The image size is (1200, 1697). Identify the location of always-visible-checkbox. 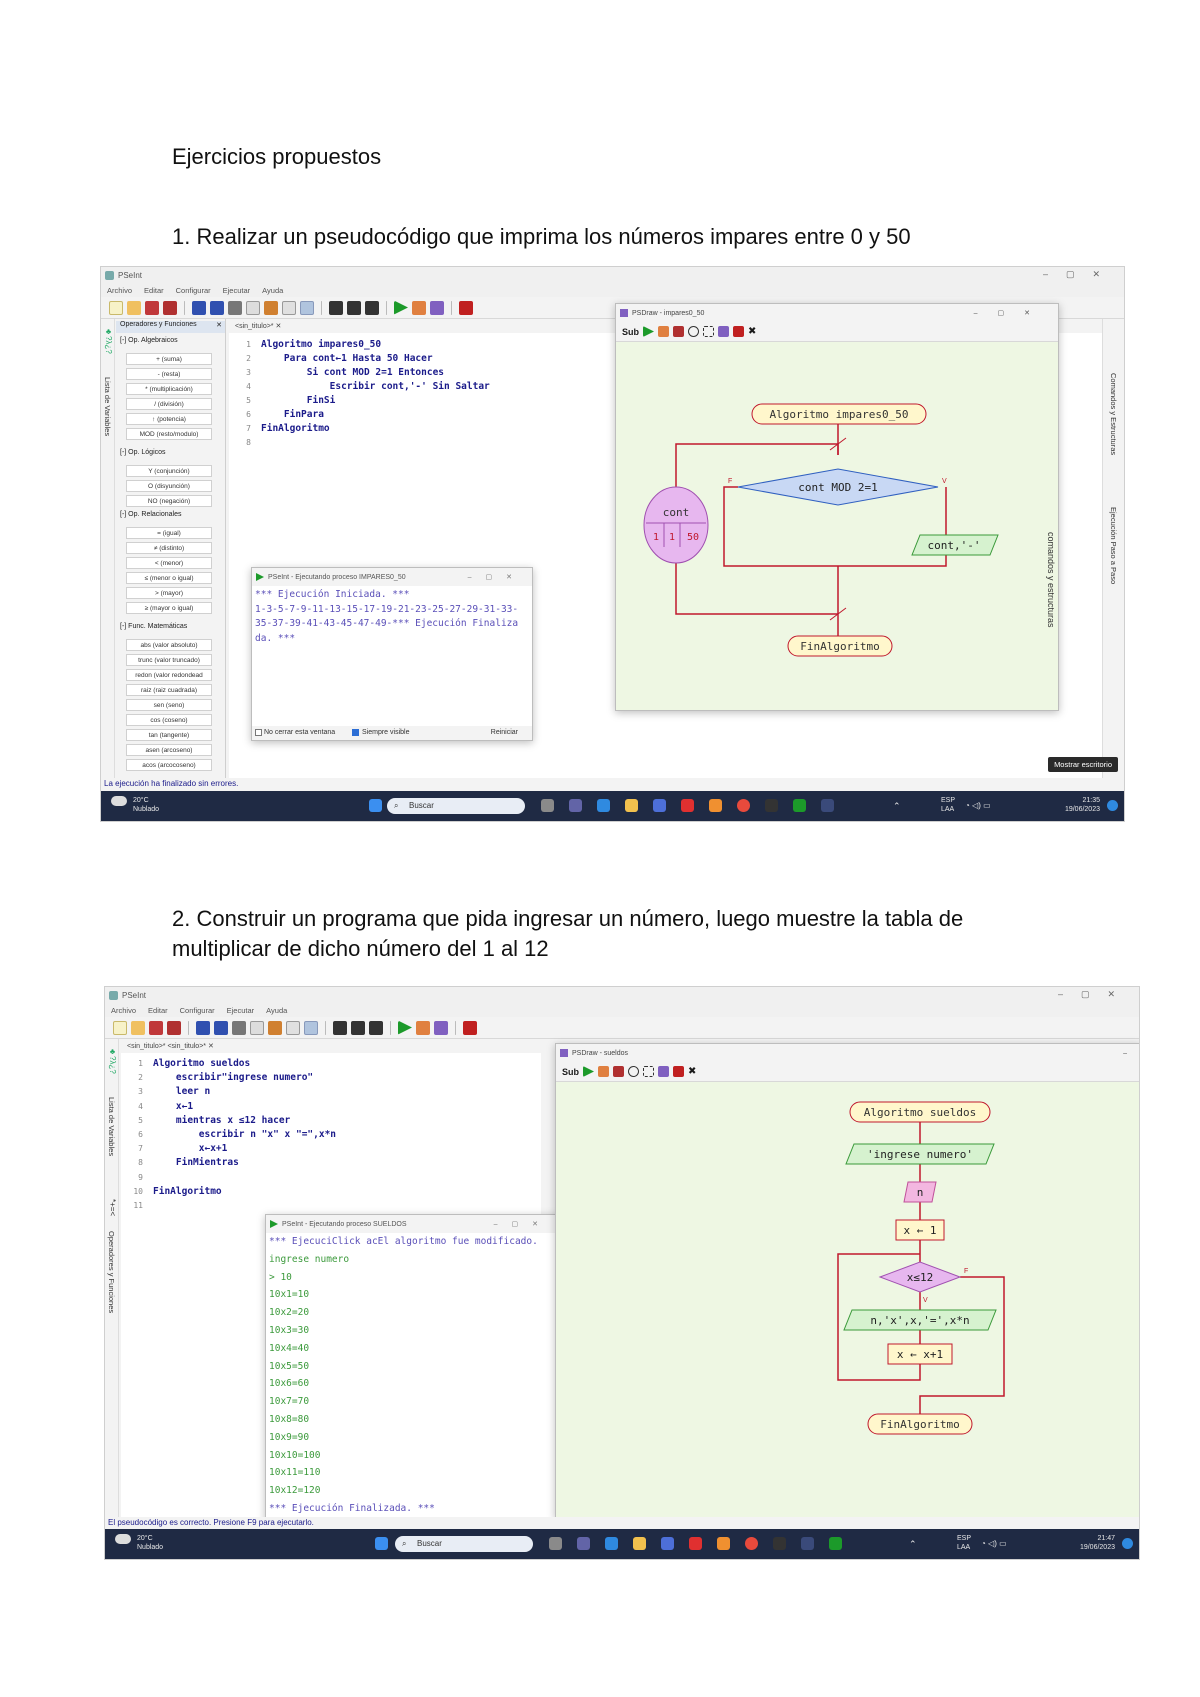
(355, 732).